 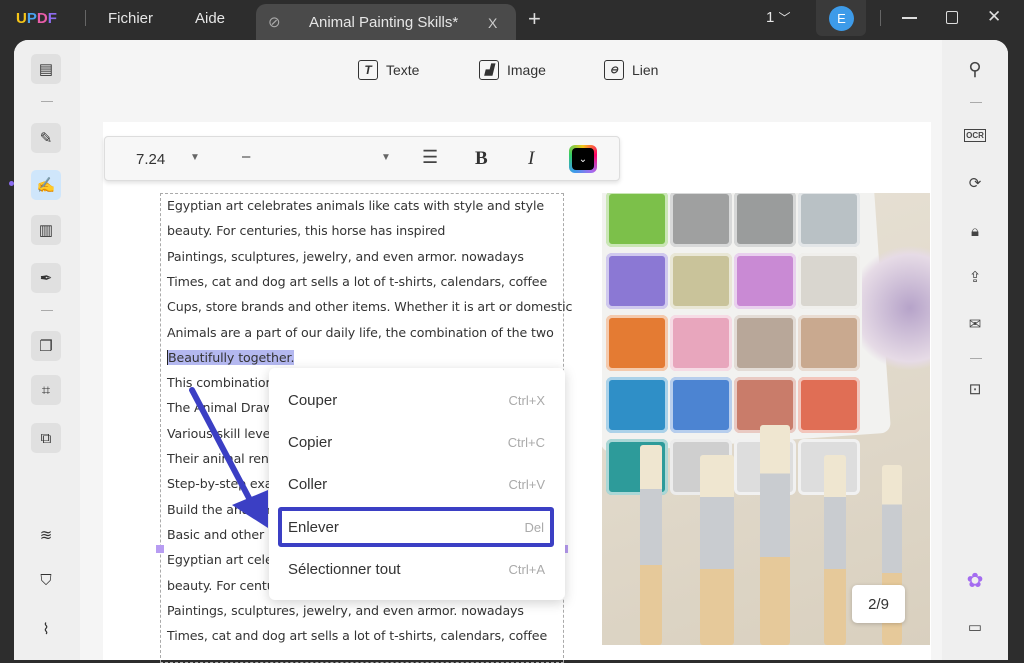 I want to click on selected-text: Beautifully together., so click(x=230, y=357).